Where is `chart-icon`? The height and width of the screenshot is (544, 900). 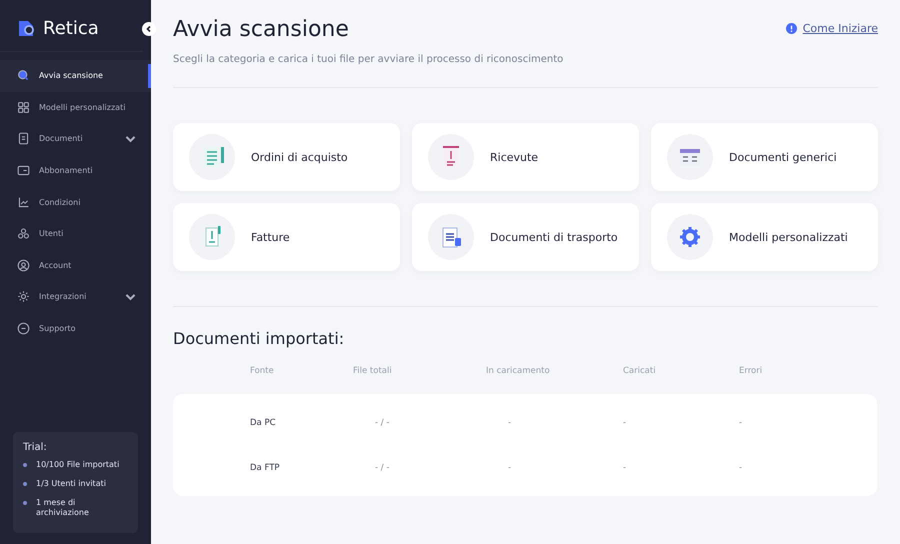 chart-icon is located at coordinates (23, 202).